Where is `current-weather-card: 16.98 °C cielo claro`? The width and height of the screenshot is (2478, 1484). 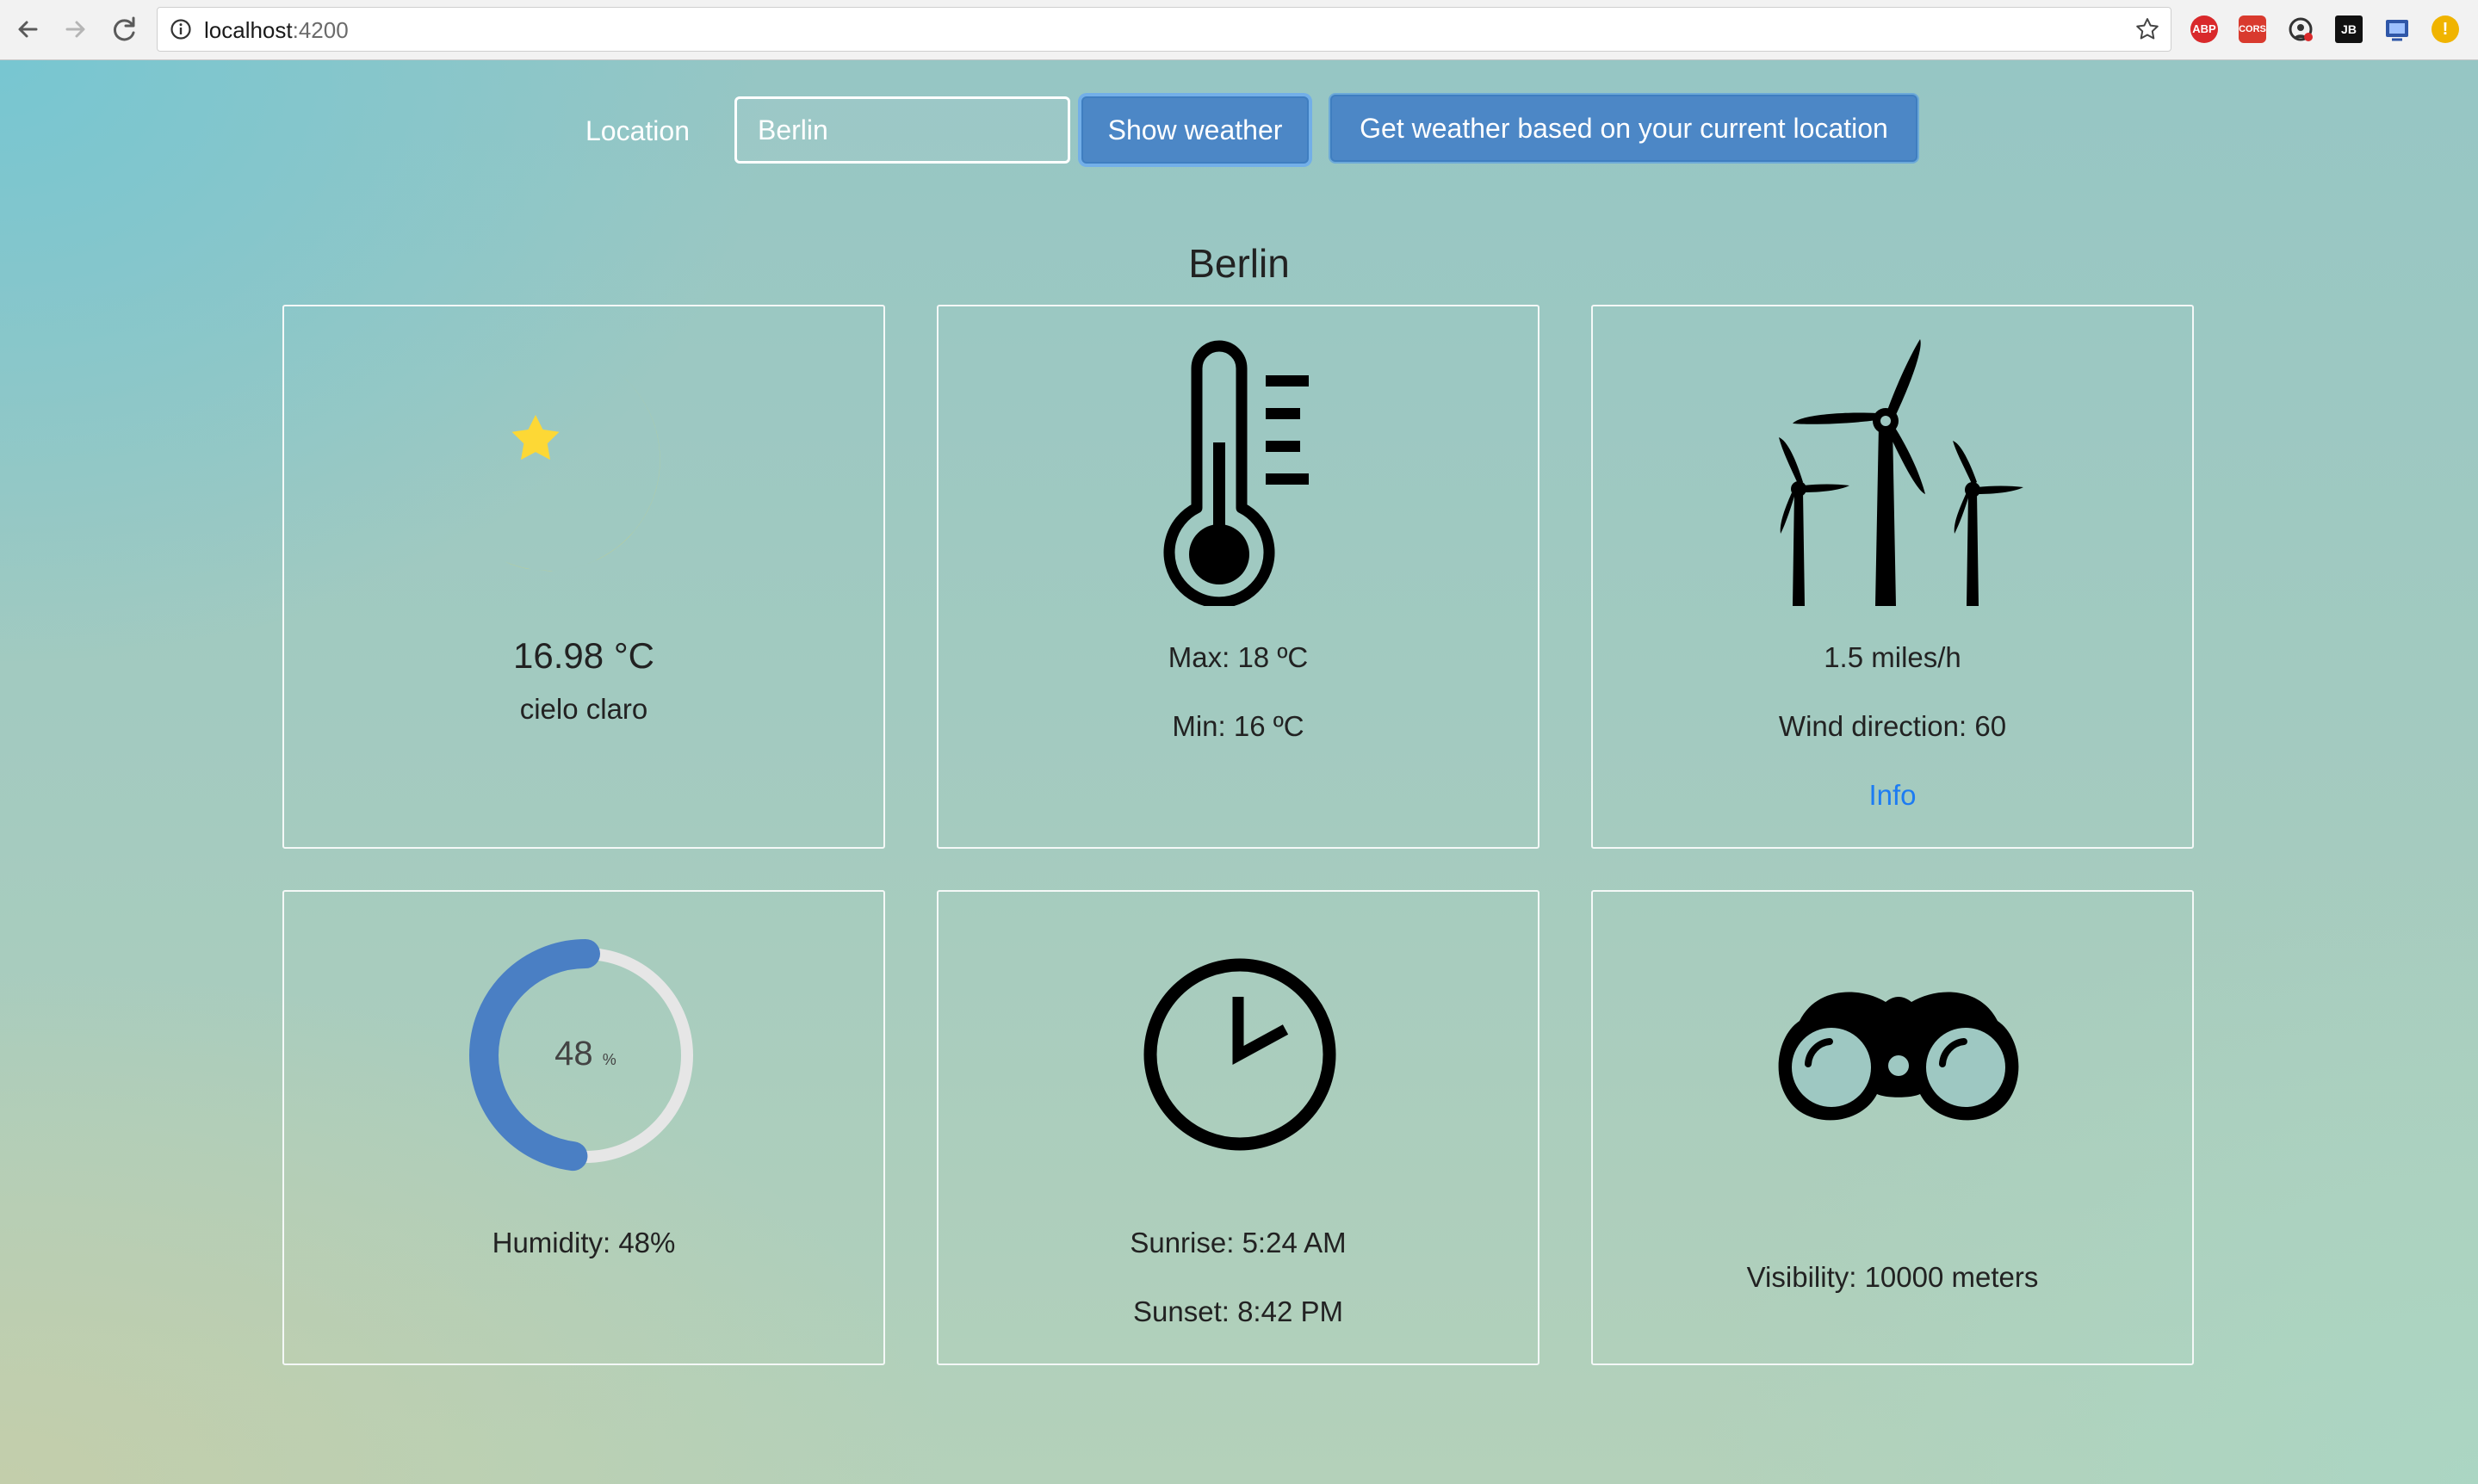
current-weather-card: 16.98 °C cielo claro is located at coordinates (583, 577).